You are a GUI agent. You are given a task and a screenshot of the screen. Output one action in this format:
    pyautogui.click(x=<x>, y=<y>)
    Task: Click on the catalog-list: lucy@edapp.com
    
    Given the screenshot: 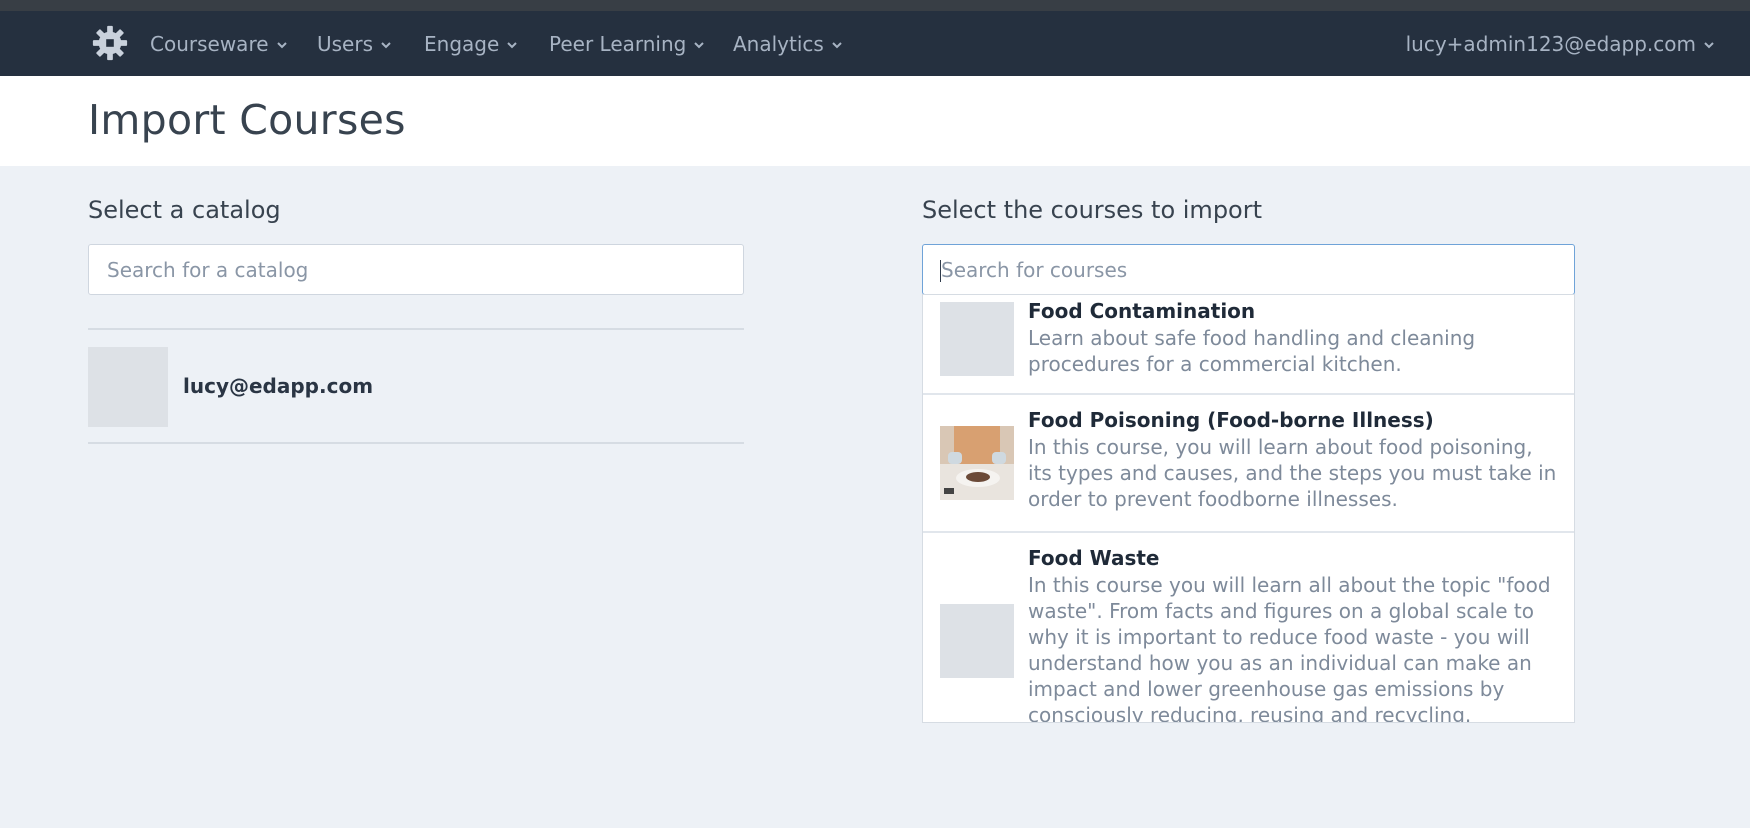 What is the action you would take?
    pyautogui.click(x=416, y=386)
    